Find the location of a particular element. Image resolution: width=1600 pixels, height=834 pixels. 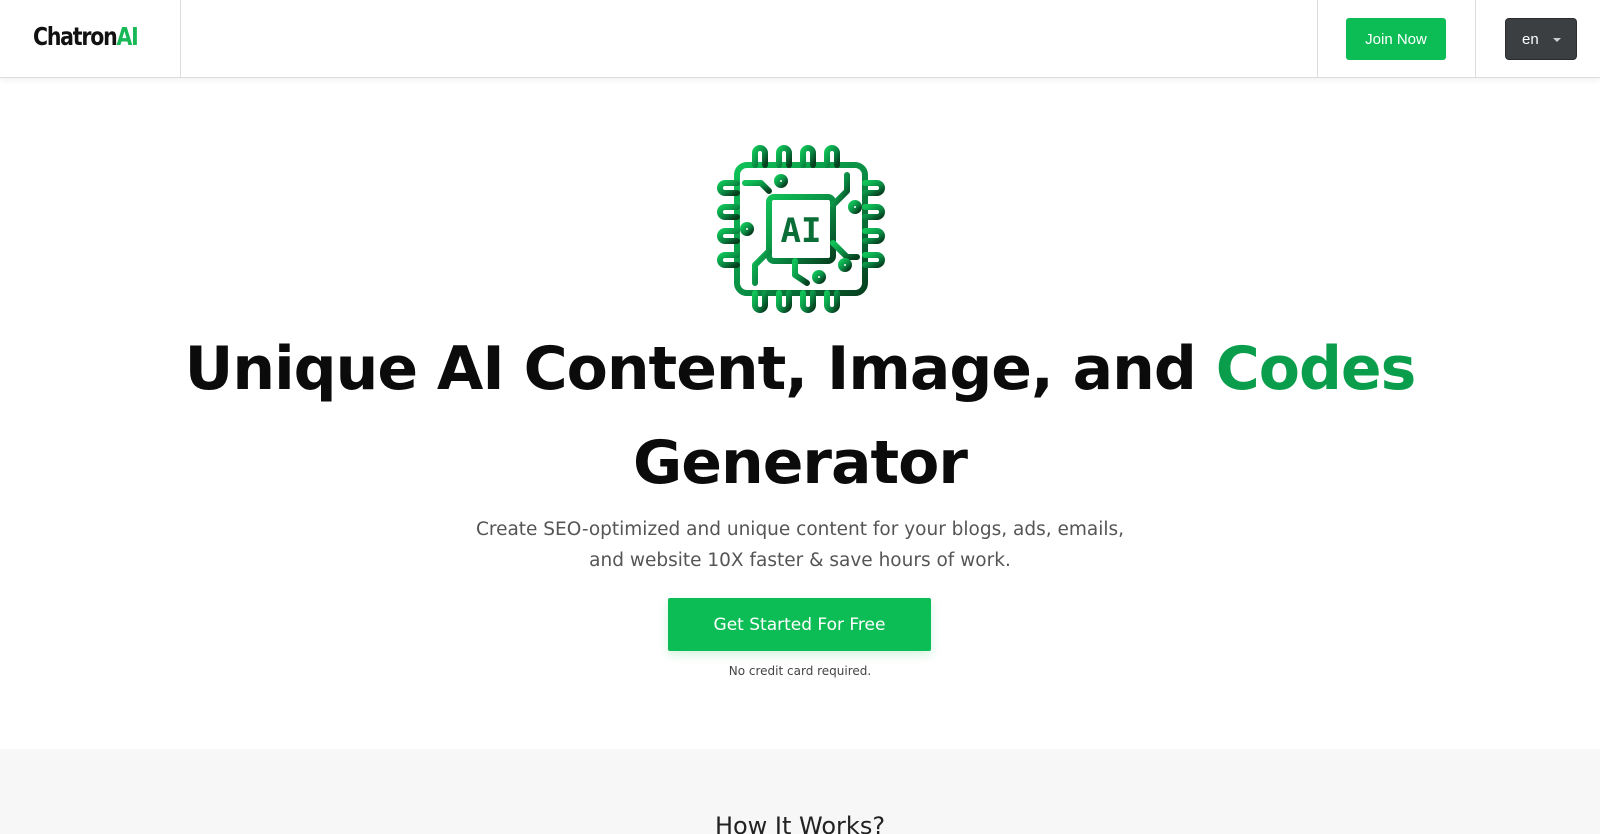

headline-line2: Generator is located at coordinates (800, 463).